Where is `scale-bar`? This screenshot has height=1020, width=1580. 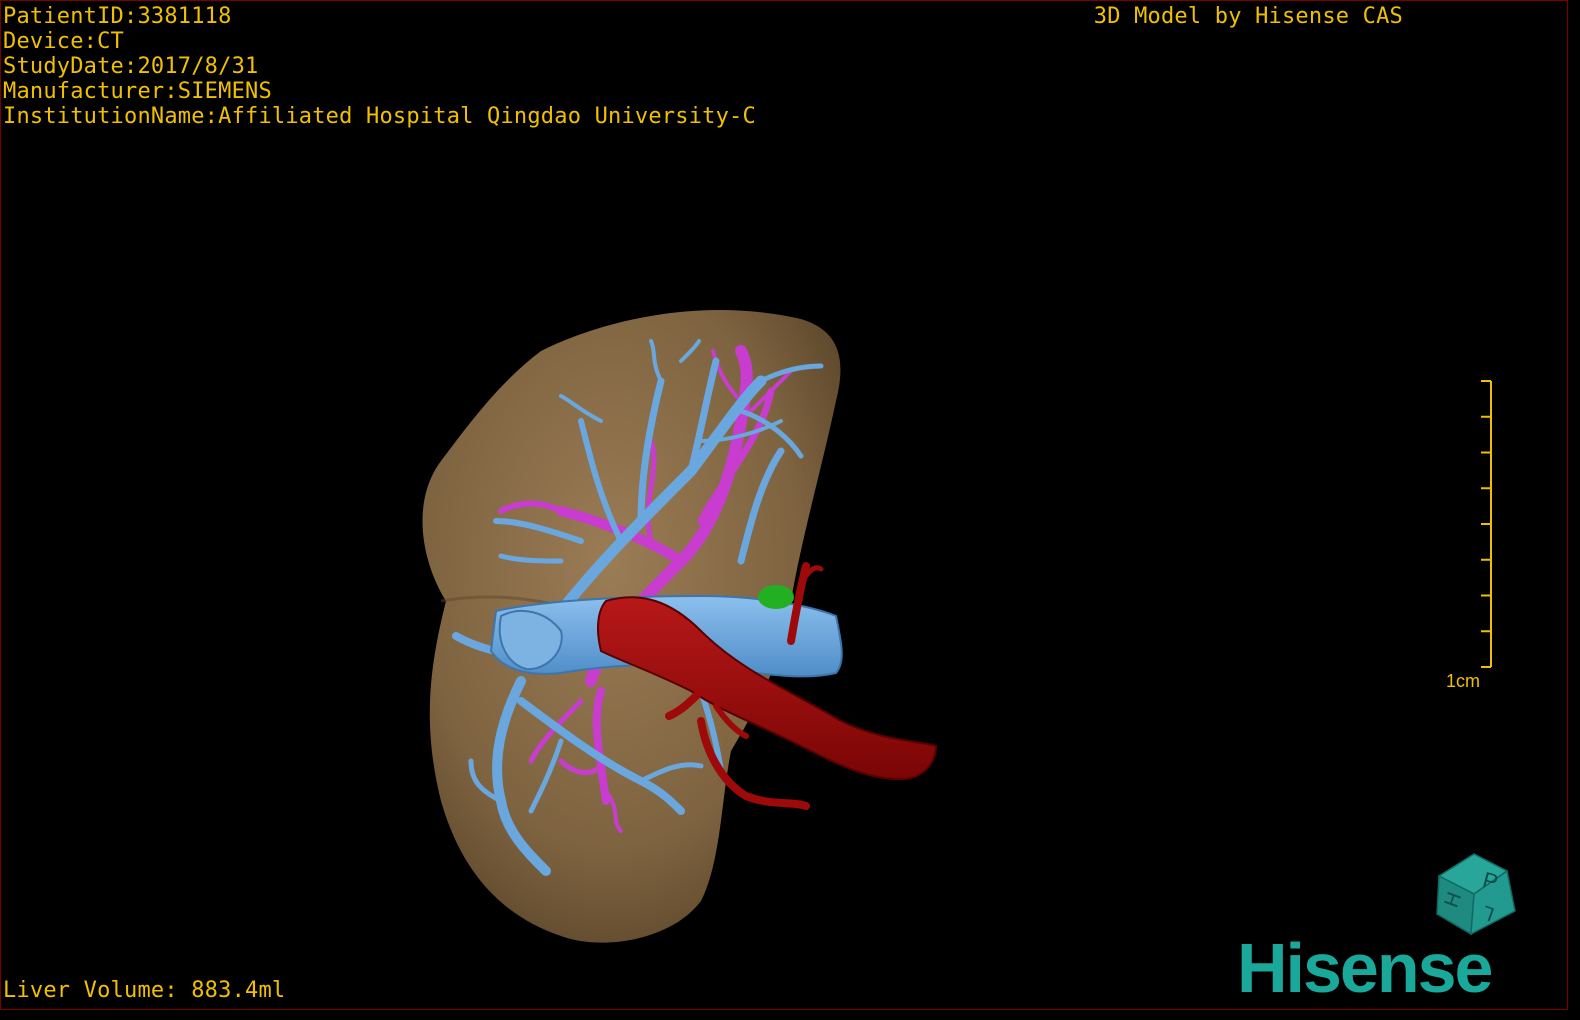
scale-bar is located at coordinates (1486, 524).